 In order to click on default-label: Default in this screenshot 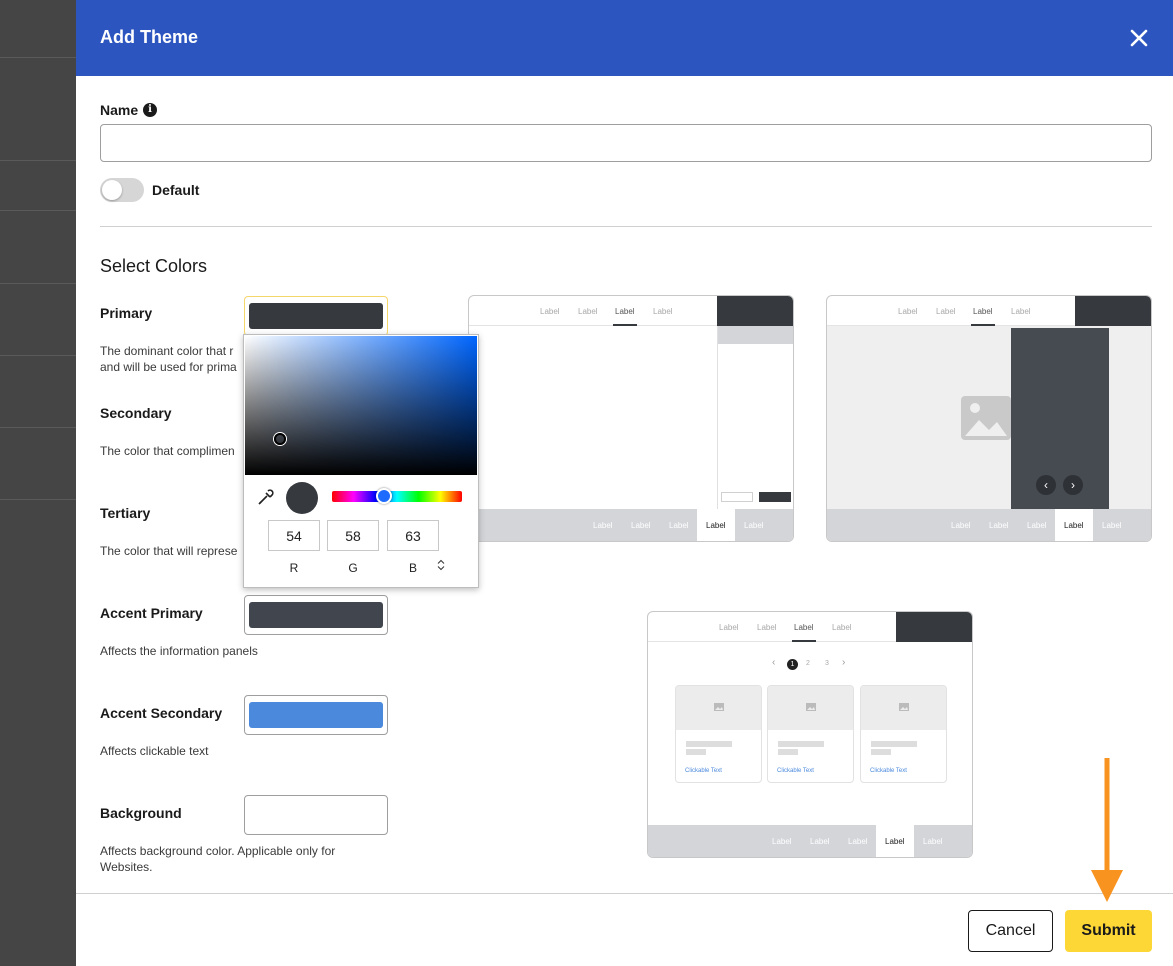, I will do `click(176, 190)`.